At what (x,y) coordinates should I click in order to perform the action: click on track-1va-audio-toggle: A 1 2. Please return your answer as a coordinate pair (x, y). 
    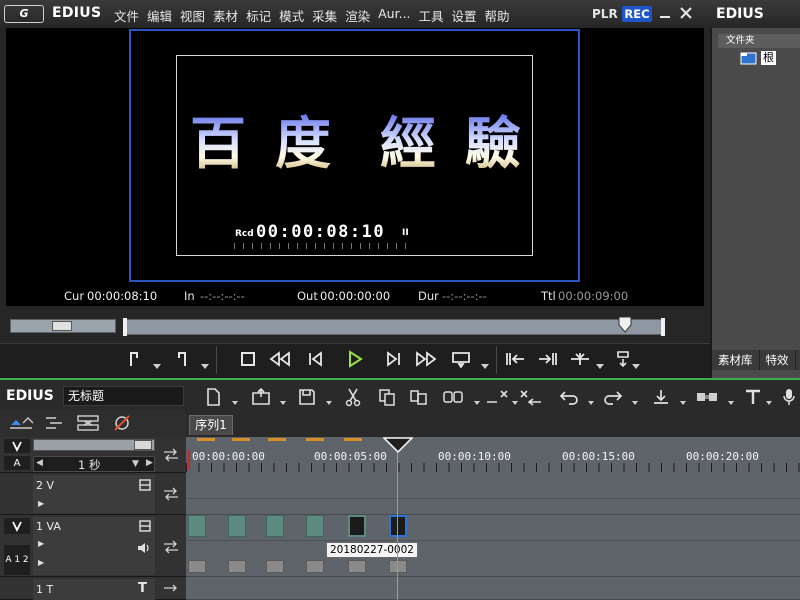
    Looking at the image, I should click on (17, 560).